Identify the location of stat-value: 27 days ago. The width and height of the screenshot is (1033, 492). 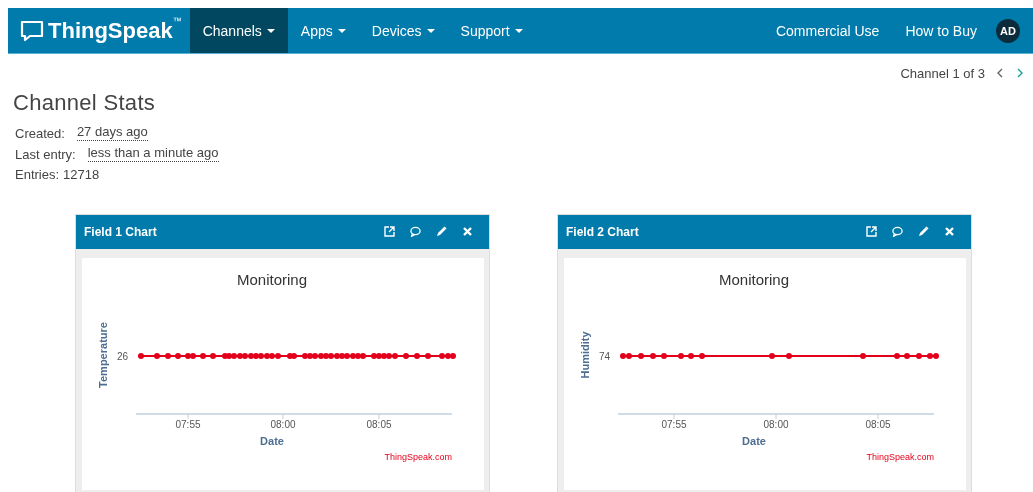
(112, 132).